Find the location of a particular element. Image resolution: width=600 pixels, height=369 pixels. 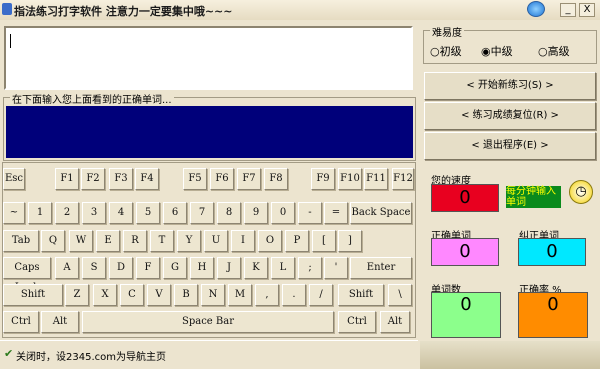

key-f6: F6 is located at coordinates (222, 179).